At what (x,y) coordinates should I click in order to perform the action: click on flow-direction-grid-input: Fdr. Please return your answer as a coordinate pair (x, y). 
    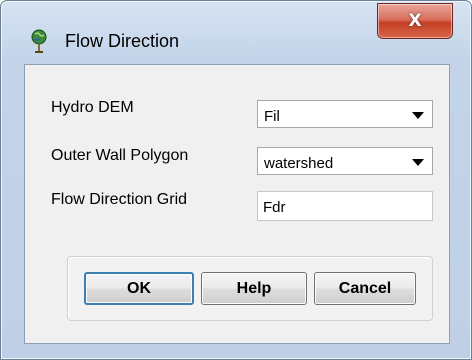
    Looking at the image, I should click on (345, 206).